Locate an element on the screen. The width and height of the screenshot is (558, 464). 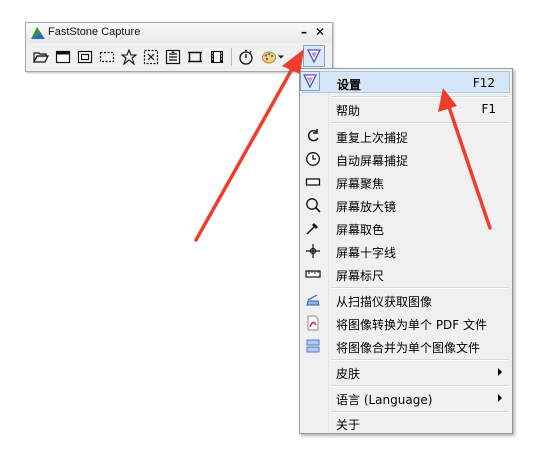
menu-item-crosshair: 屏幕十字线 is located at coordinates (406, 251).